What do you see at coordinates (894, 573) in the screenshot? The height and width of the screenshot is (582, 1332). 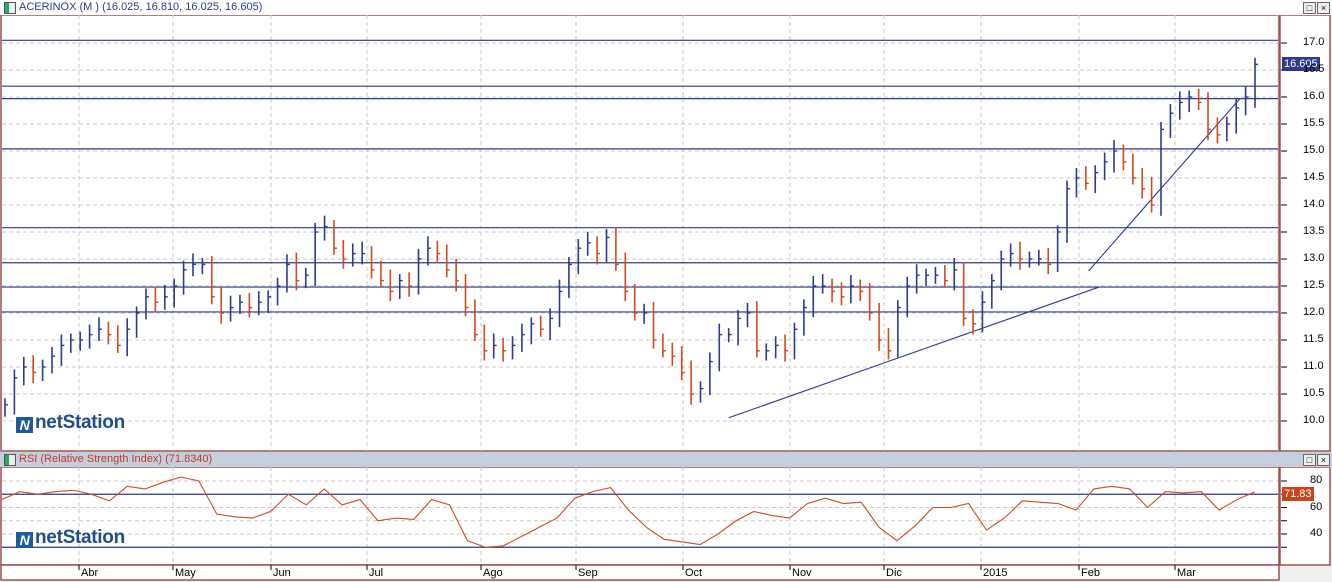 I see `month-label: Dic` at bounding box center [894, 573].